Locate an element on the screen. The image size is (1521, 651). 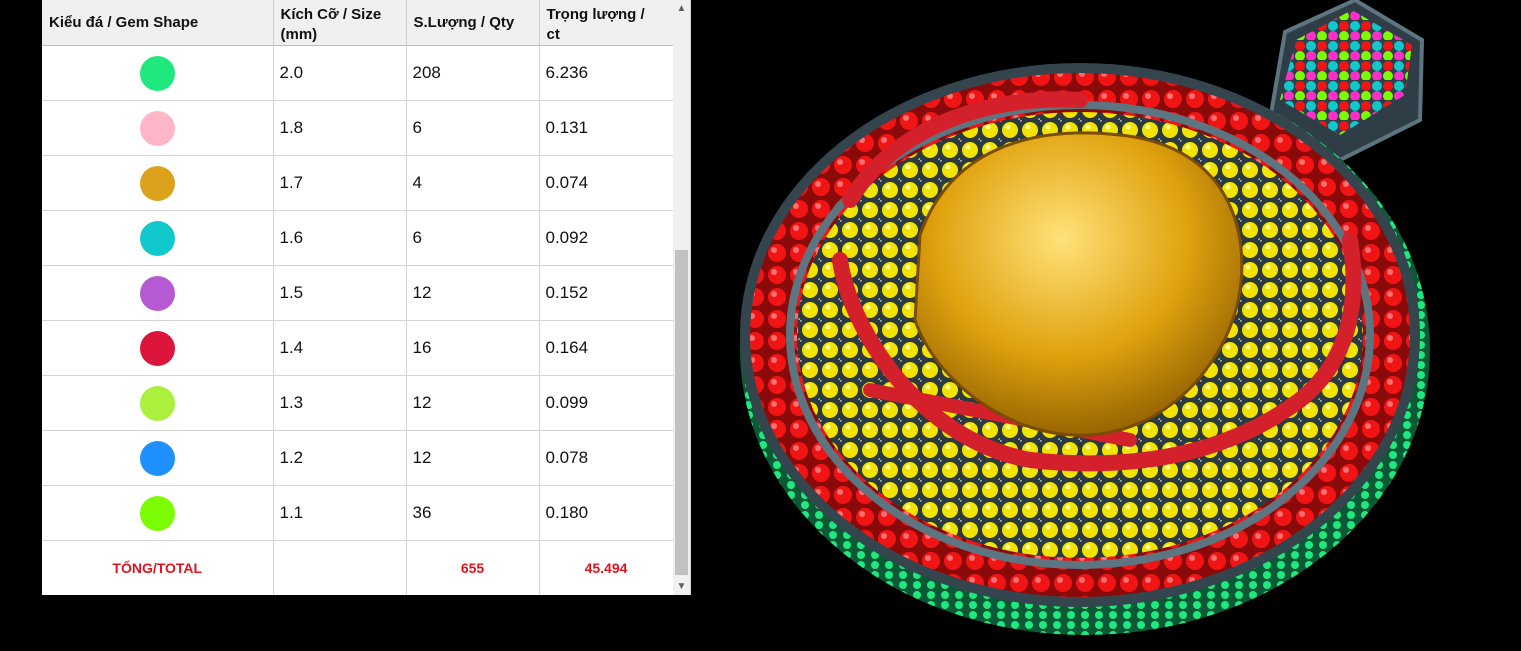
gem-weight-cell: 0.164 is located at coordinates (606, 348).